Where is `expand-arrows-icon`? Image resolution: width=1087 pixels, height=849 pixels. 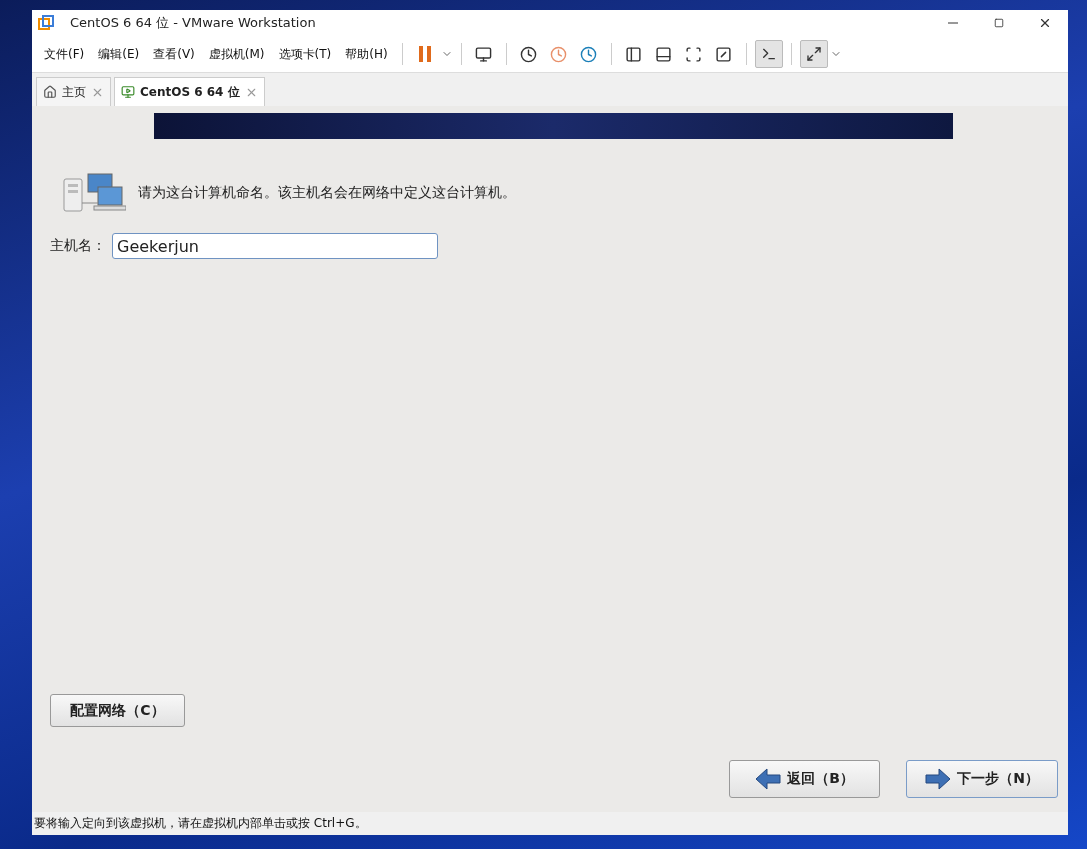
expand-arrows-icon is located at coordinates (813, 54).